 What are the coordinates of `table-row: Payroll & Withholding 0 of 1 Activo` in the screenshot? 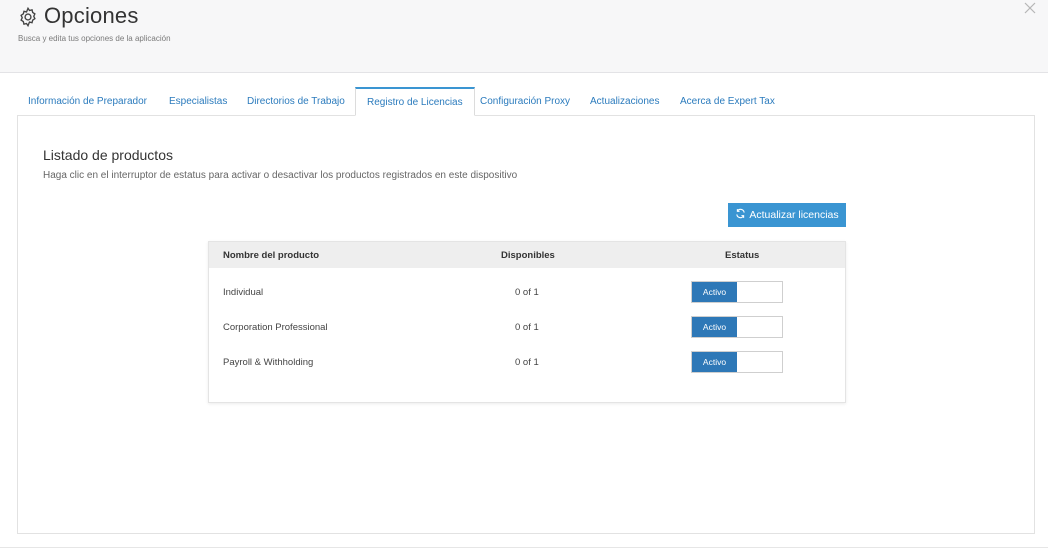 It's located at (527, 363).